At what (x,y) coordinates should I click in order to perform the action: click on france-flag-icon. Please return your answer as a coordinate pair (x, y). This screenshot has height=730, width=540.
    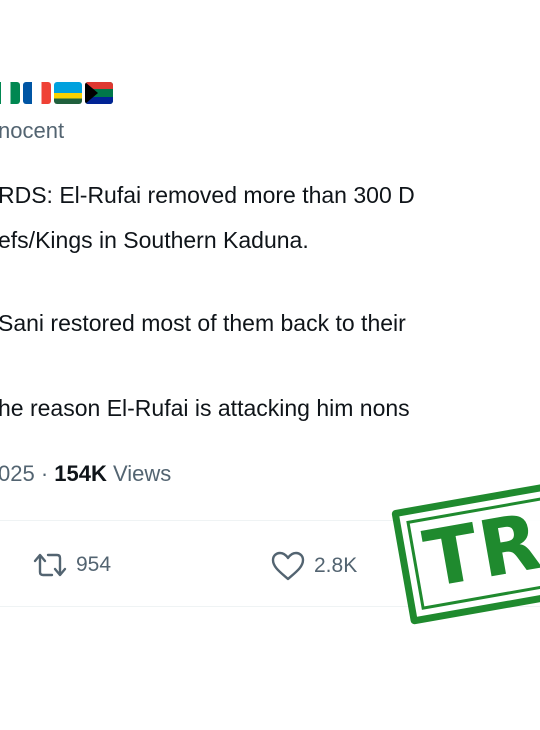
    Looking at the image, I should click on (37, 93).